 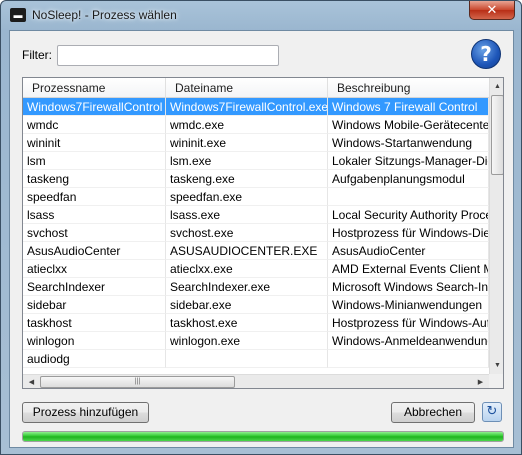 I want to click on table-row: wininit wininit.exe Windows-Startanwendung, so click(x=256, y=143).